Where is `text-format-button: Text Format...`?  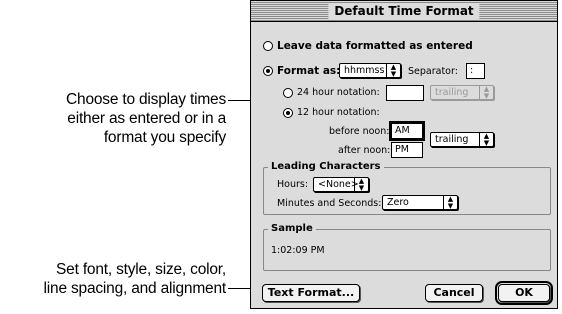 text-format-button: Text Format... is located at coordinates (311, 293).